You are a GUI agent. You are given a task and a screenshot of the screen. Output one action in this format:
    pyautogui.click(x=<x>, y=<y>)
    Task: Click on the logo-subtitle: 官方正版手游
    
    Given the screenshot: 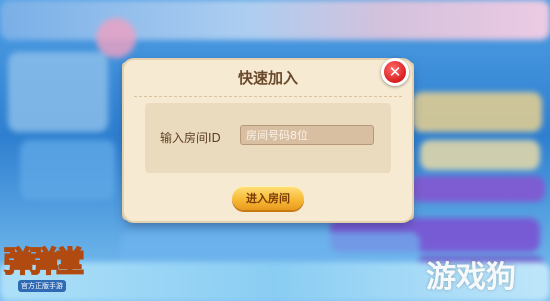 What is the action you would take?
    pyautogui.click(x=42, y=286)
    